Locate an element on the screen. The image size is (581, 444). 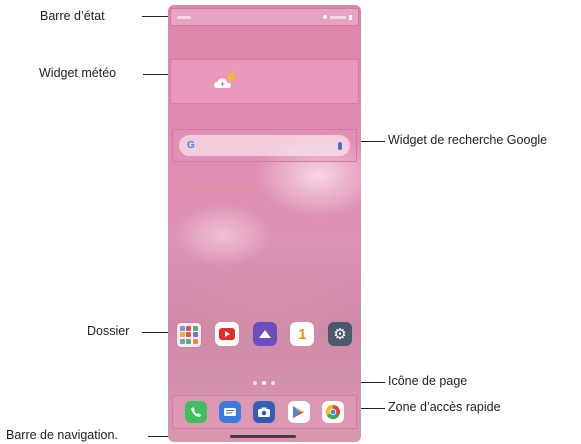
gallery-icon is located at coordinates (264, 334).